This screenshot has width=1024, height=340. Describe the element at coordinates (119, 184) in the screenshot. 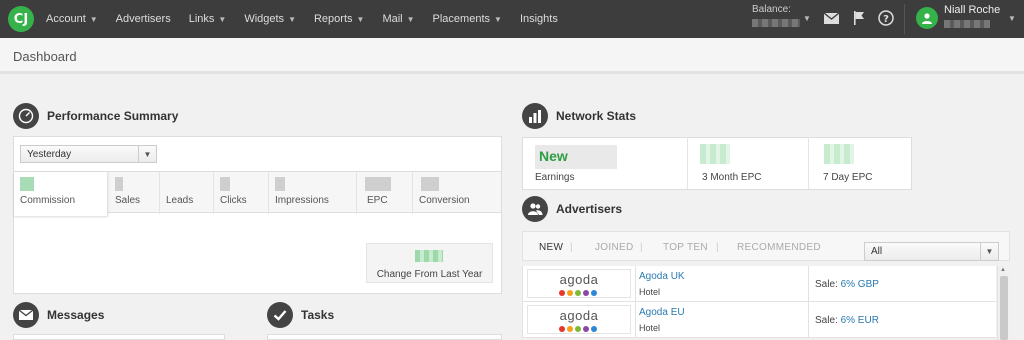

I see `sales-value-redacted` at that location.